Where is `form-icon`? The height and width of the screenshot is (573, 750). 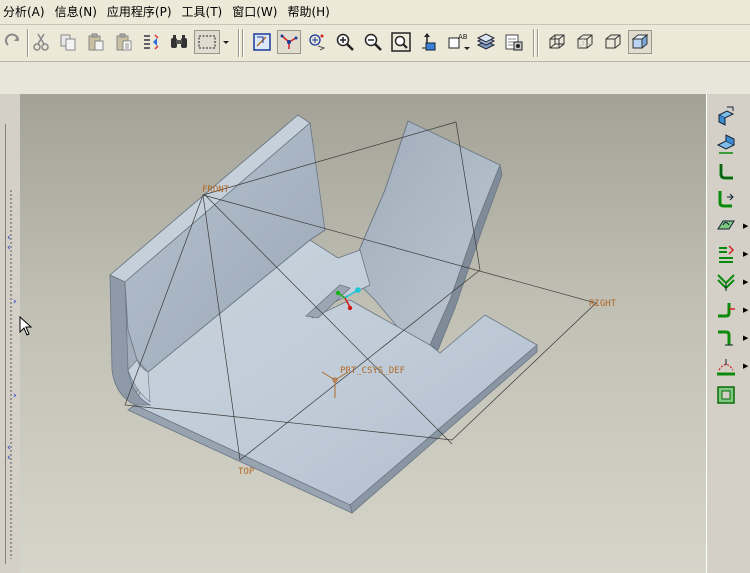 form-icon is located at coordinates (726, 226).